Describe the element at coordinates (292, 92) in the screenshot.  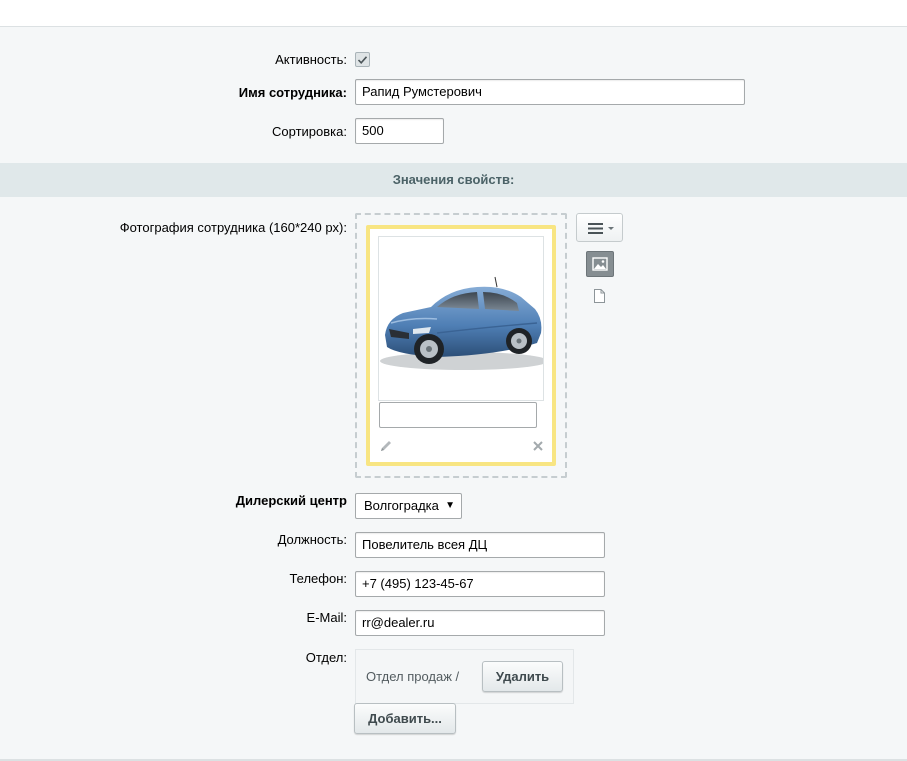
I see `employee-name-label: Имя сотрудника:` at that location.